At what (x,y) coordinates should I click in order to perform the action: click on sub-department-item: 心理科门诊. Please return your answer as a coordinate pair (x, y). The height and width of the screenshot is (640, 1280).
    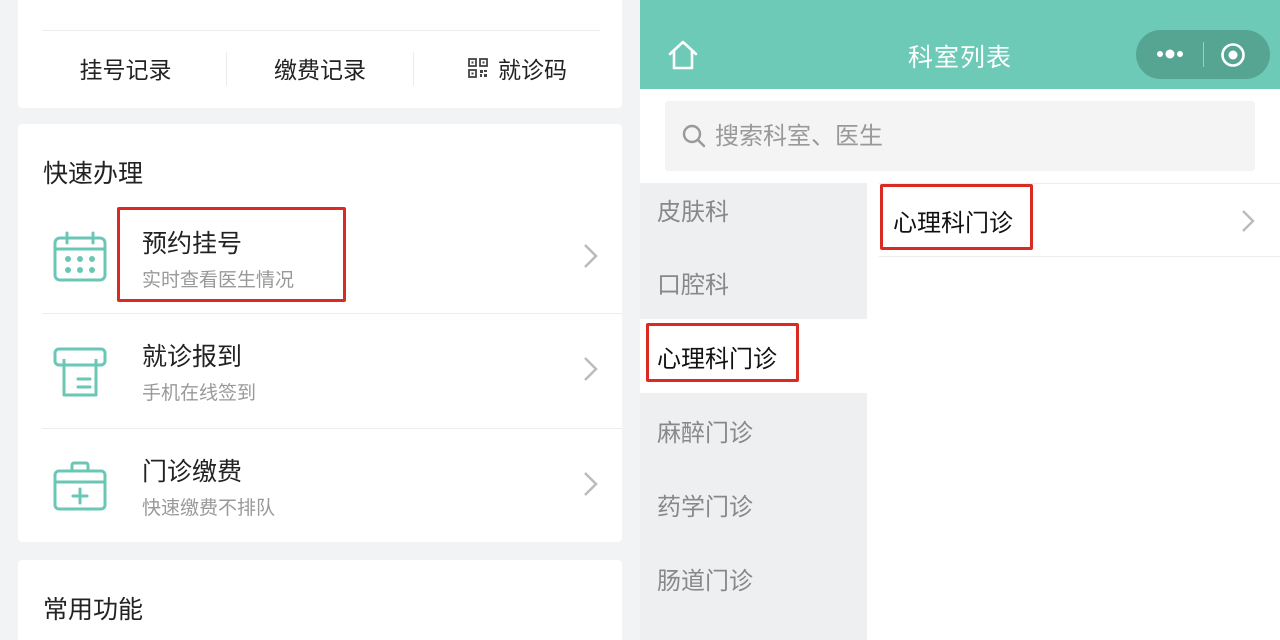
    Looking at the image, I should click on (1073, 220).